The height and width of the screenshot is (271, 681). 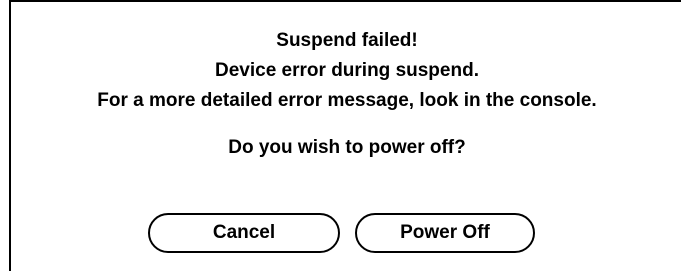 What do you see at coordinates (244, 233) in the screenshot?
I see `cancel-button: Cancel` at bounding box center [244, 233].